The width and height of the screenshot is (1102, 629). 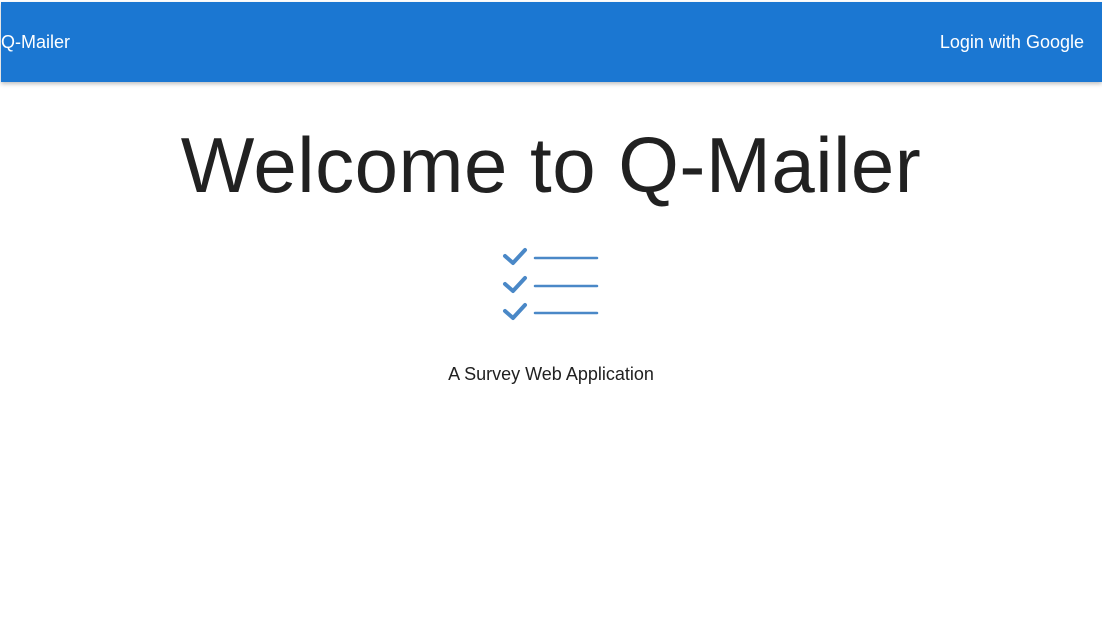 I want to click on brand-logo-link: Q-Mailer, so click(x=35, y=42).